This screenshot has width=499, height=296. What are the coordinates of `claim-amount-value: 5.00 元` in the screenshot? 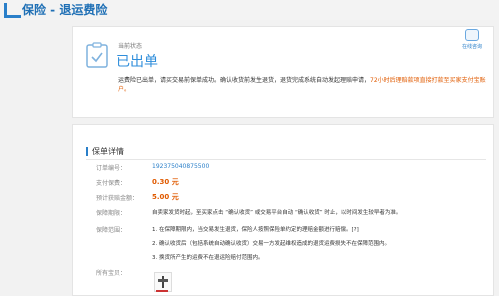 It's located at (165, 197).